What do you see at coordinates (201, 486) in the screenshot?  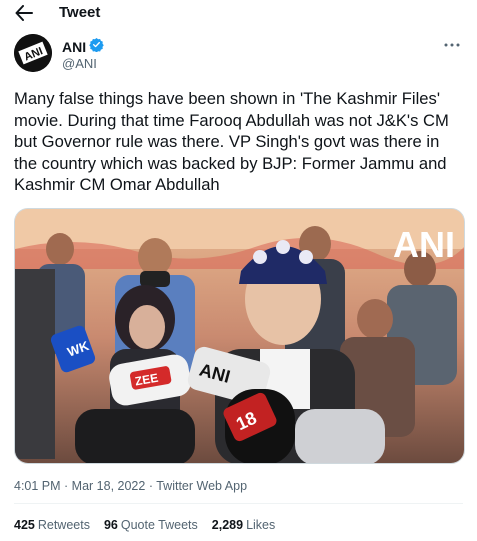 I see `tweet-source: Twitter Web App` at bounding box center [201, 486].